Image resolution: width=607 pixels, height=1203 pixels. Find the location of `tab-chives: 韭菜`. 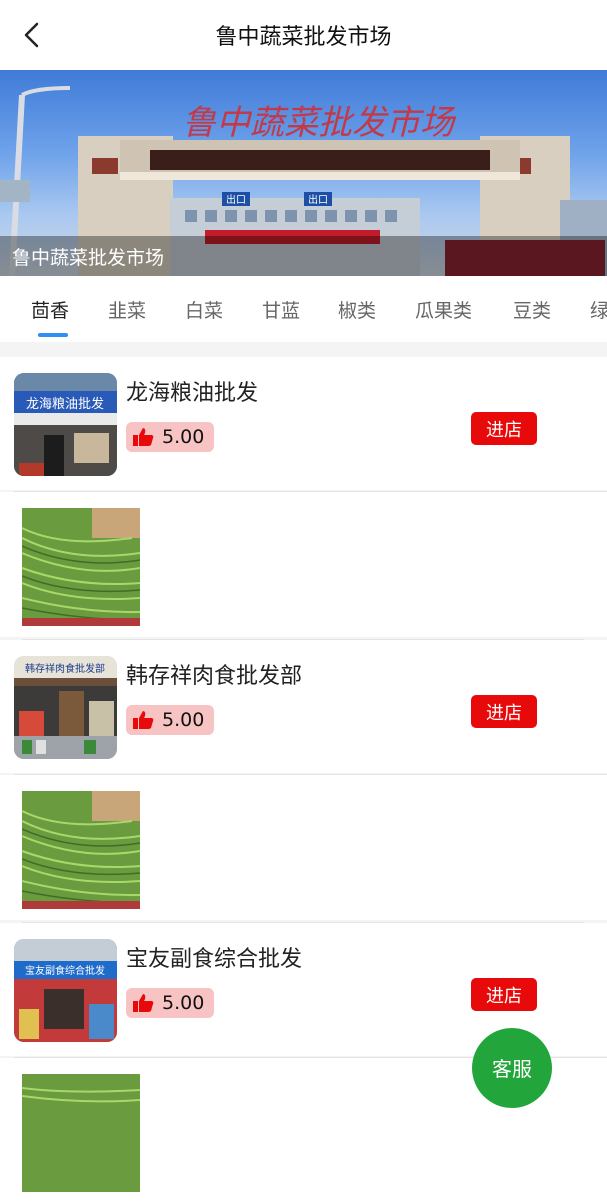

tab-chives: 韭菜 is located at coordinates (127, 309).